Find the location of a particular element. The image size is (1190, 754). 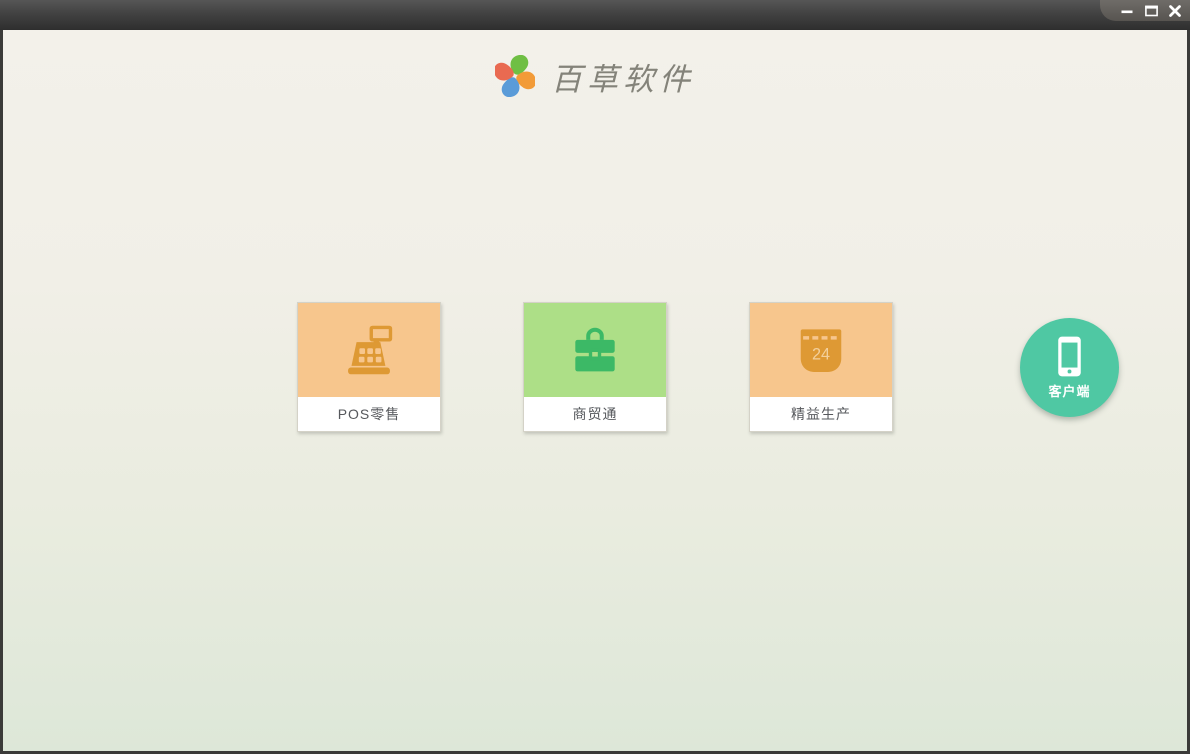

trade-tile-label: 商贸通 is located at coordinates (595, 414).